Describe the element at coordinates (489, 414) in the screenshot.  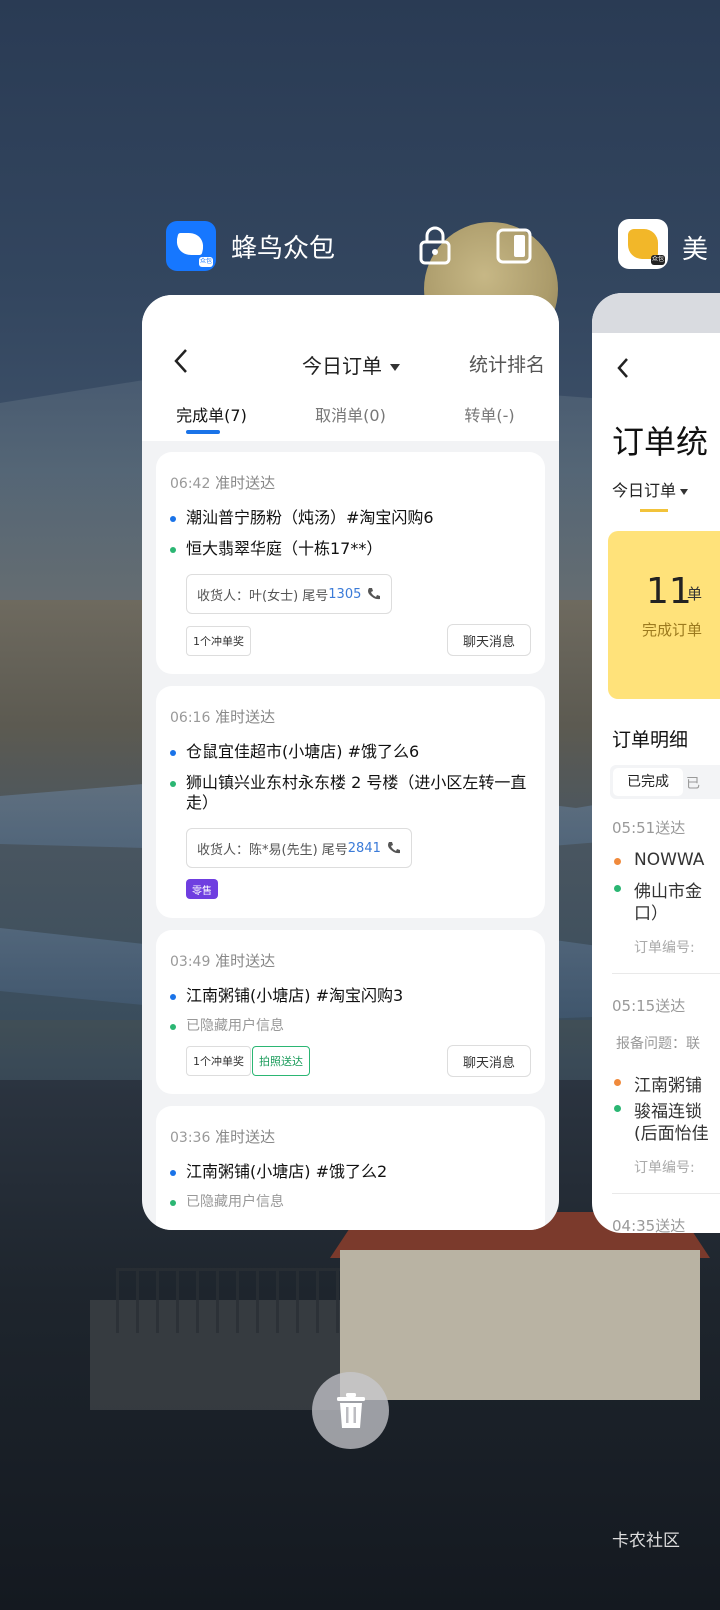
I see `tab-transferred: 转单(-)` at that location.